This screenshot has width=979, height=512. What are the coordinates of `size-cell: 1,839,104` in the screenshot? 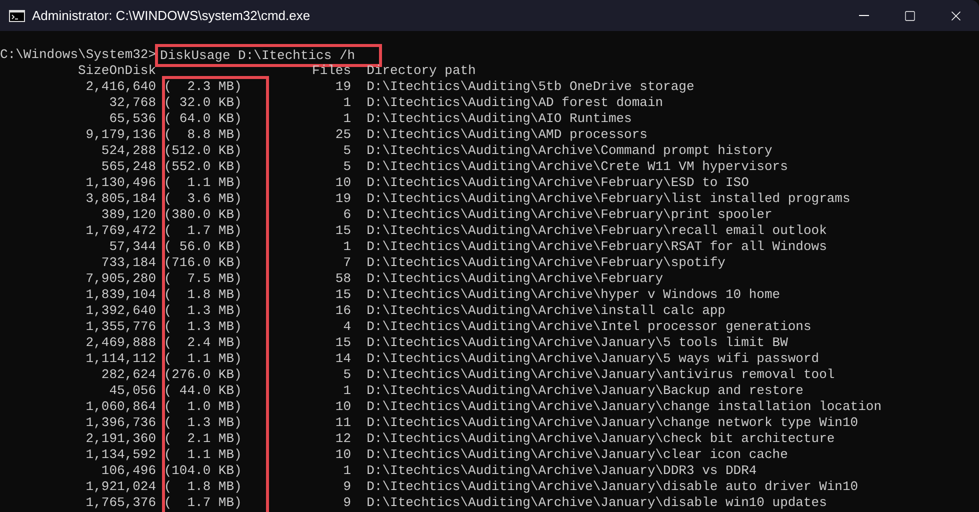 It's located at (121, 295).